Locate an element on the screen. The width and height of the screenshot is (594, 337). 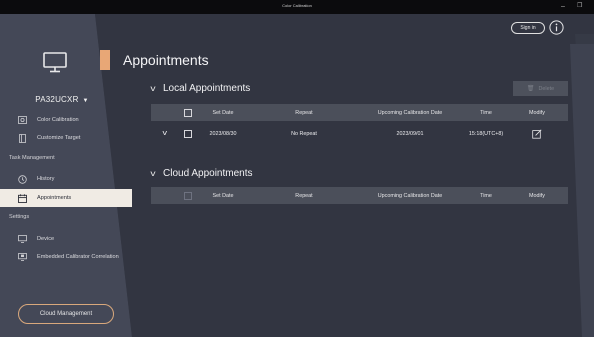
sign-in-button: Sign in is located at coordinates (528, 28).